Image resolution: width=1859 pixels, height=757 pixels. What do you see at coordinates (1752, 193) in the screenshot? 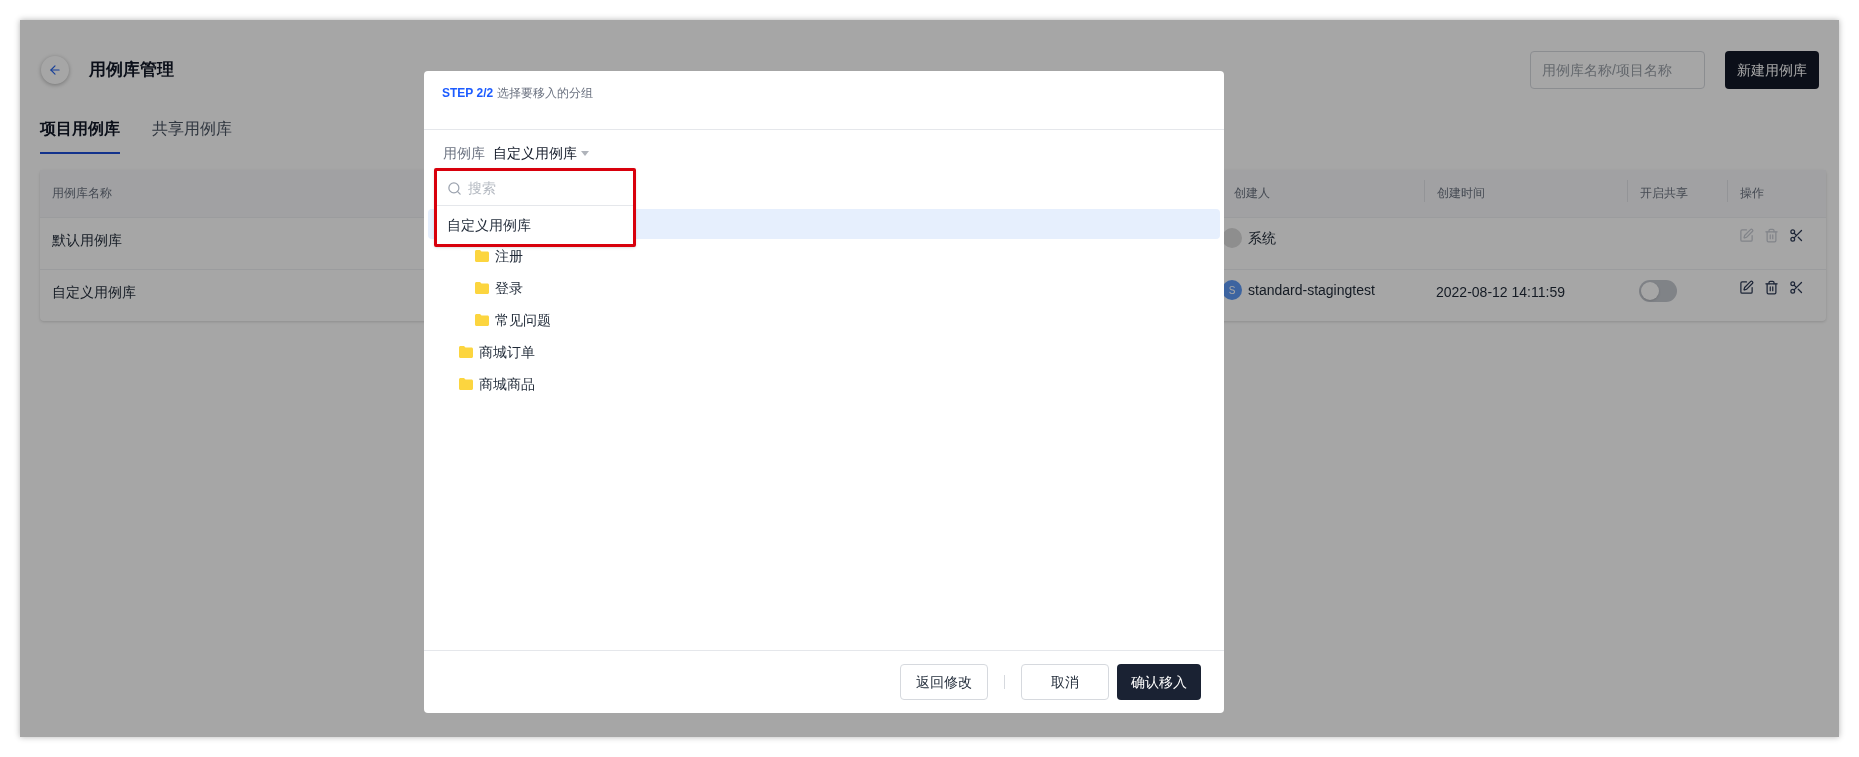
I see `column-header: 操作` at bounding box center [1752, 193].